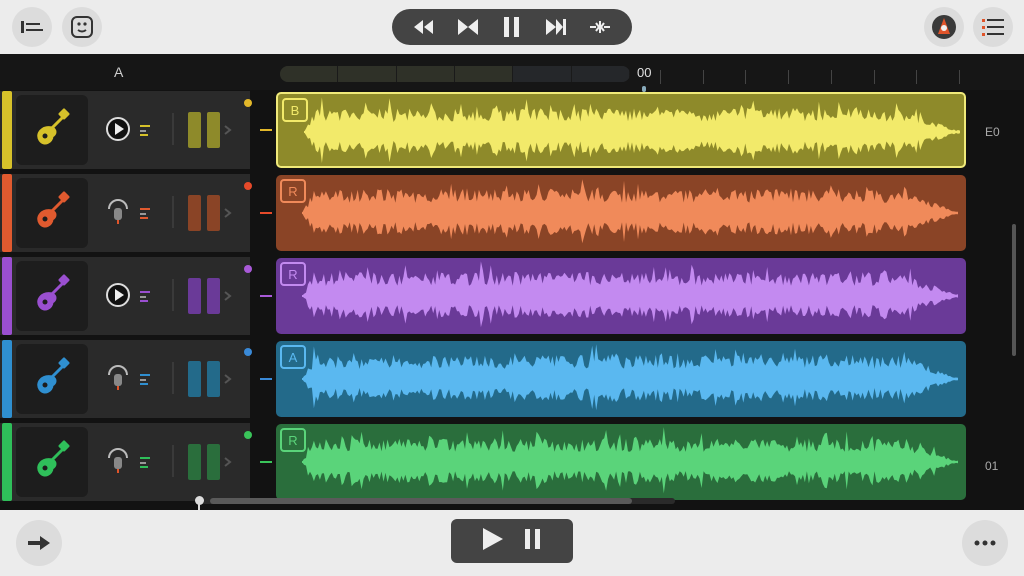  I want to click on metronome-button, so click(944, 27).